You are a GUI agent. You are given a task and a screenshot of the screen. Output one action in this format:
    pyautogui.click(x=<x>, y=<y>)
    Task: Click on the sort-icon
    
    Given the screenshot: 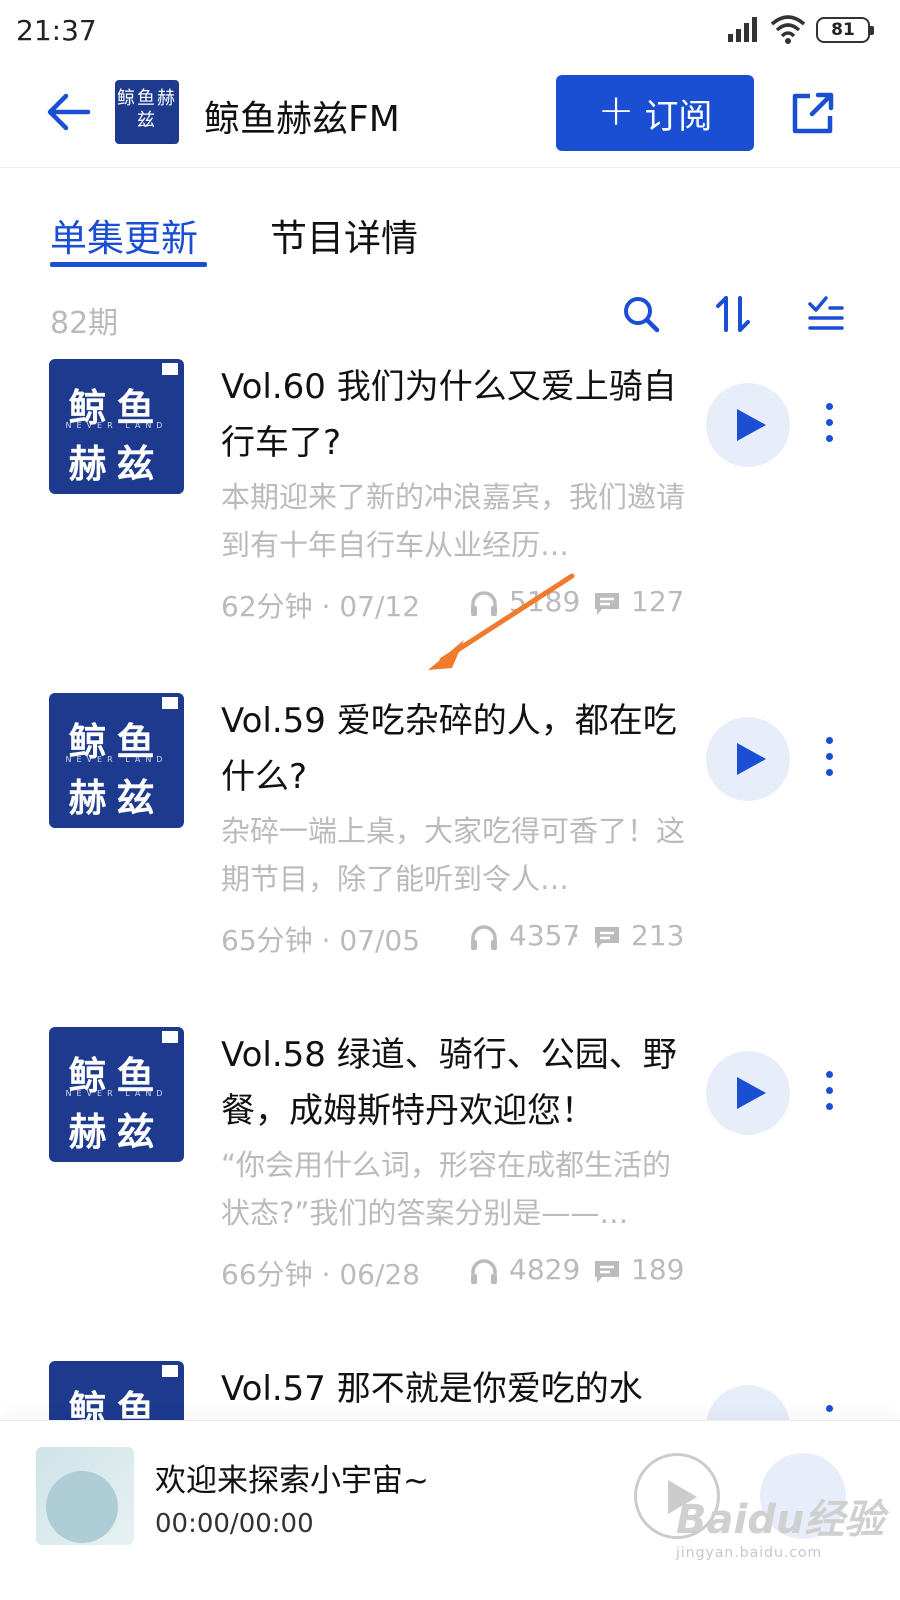 What is the action you would take?
    pyautogui.click(x=734, y=314)
    